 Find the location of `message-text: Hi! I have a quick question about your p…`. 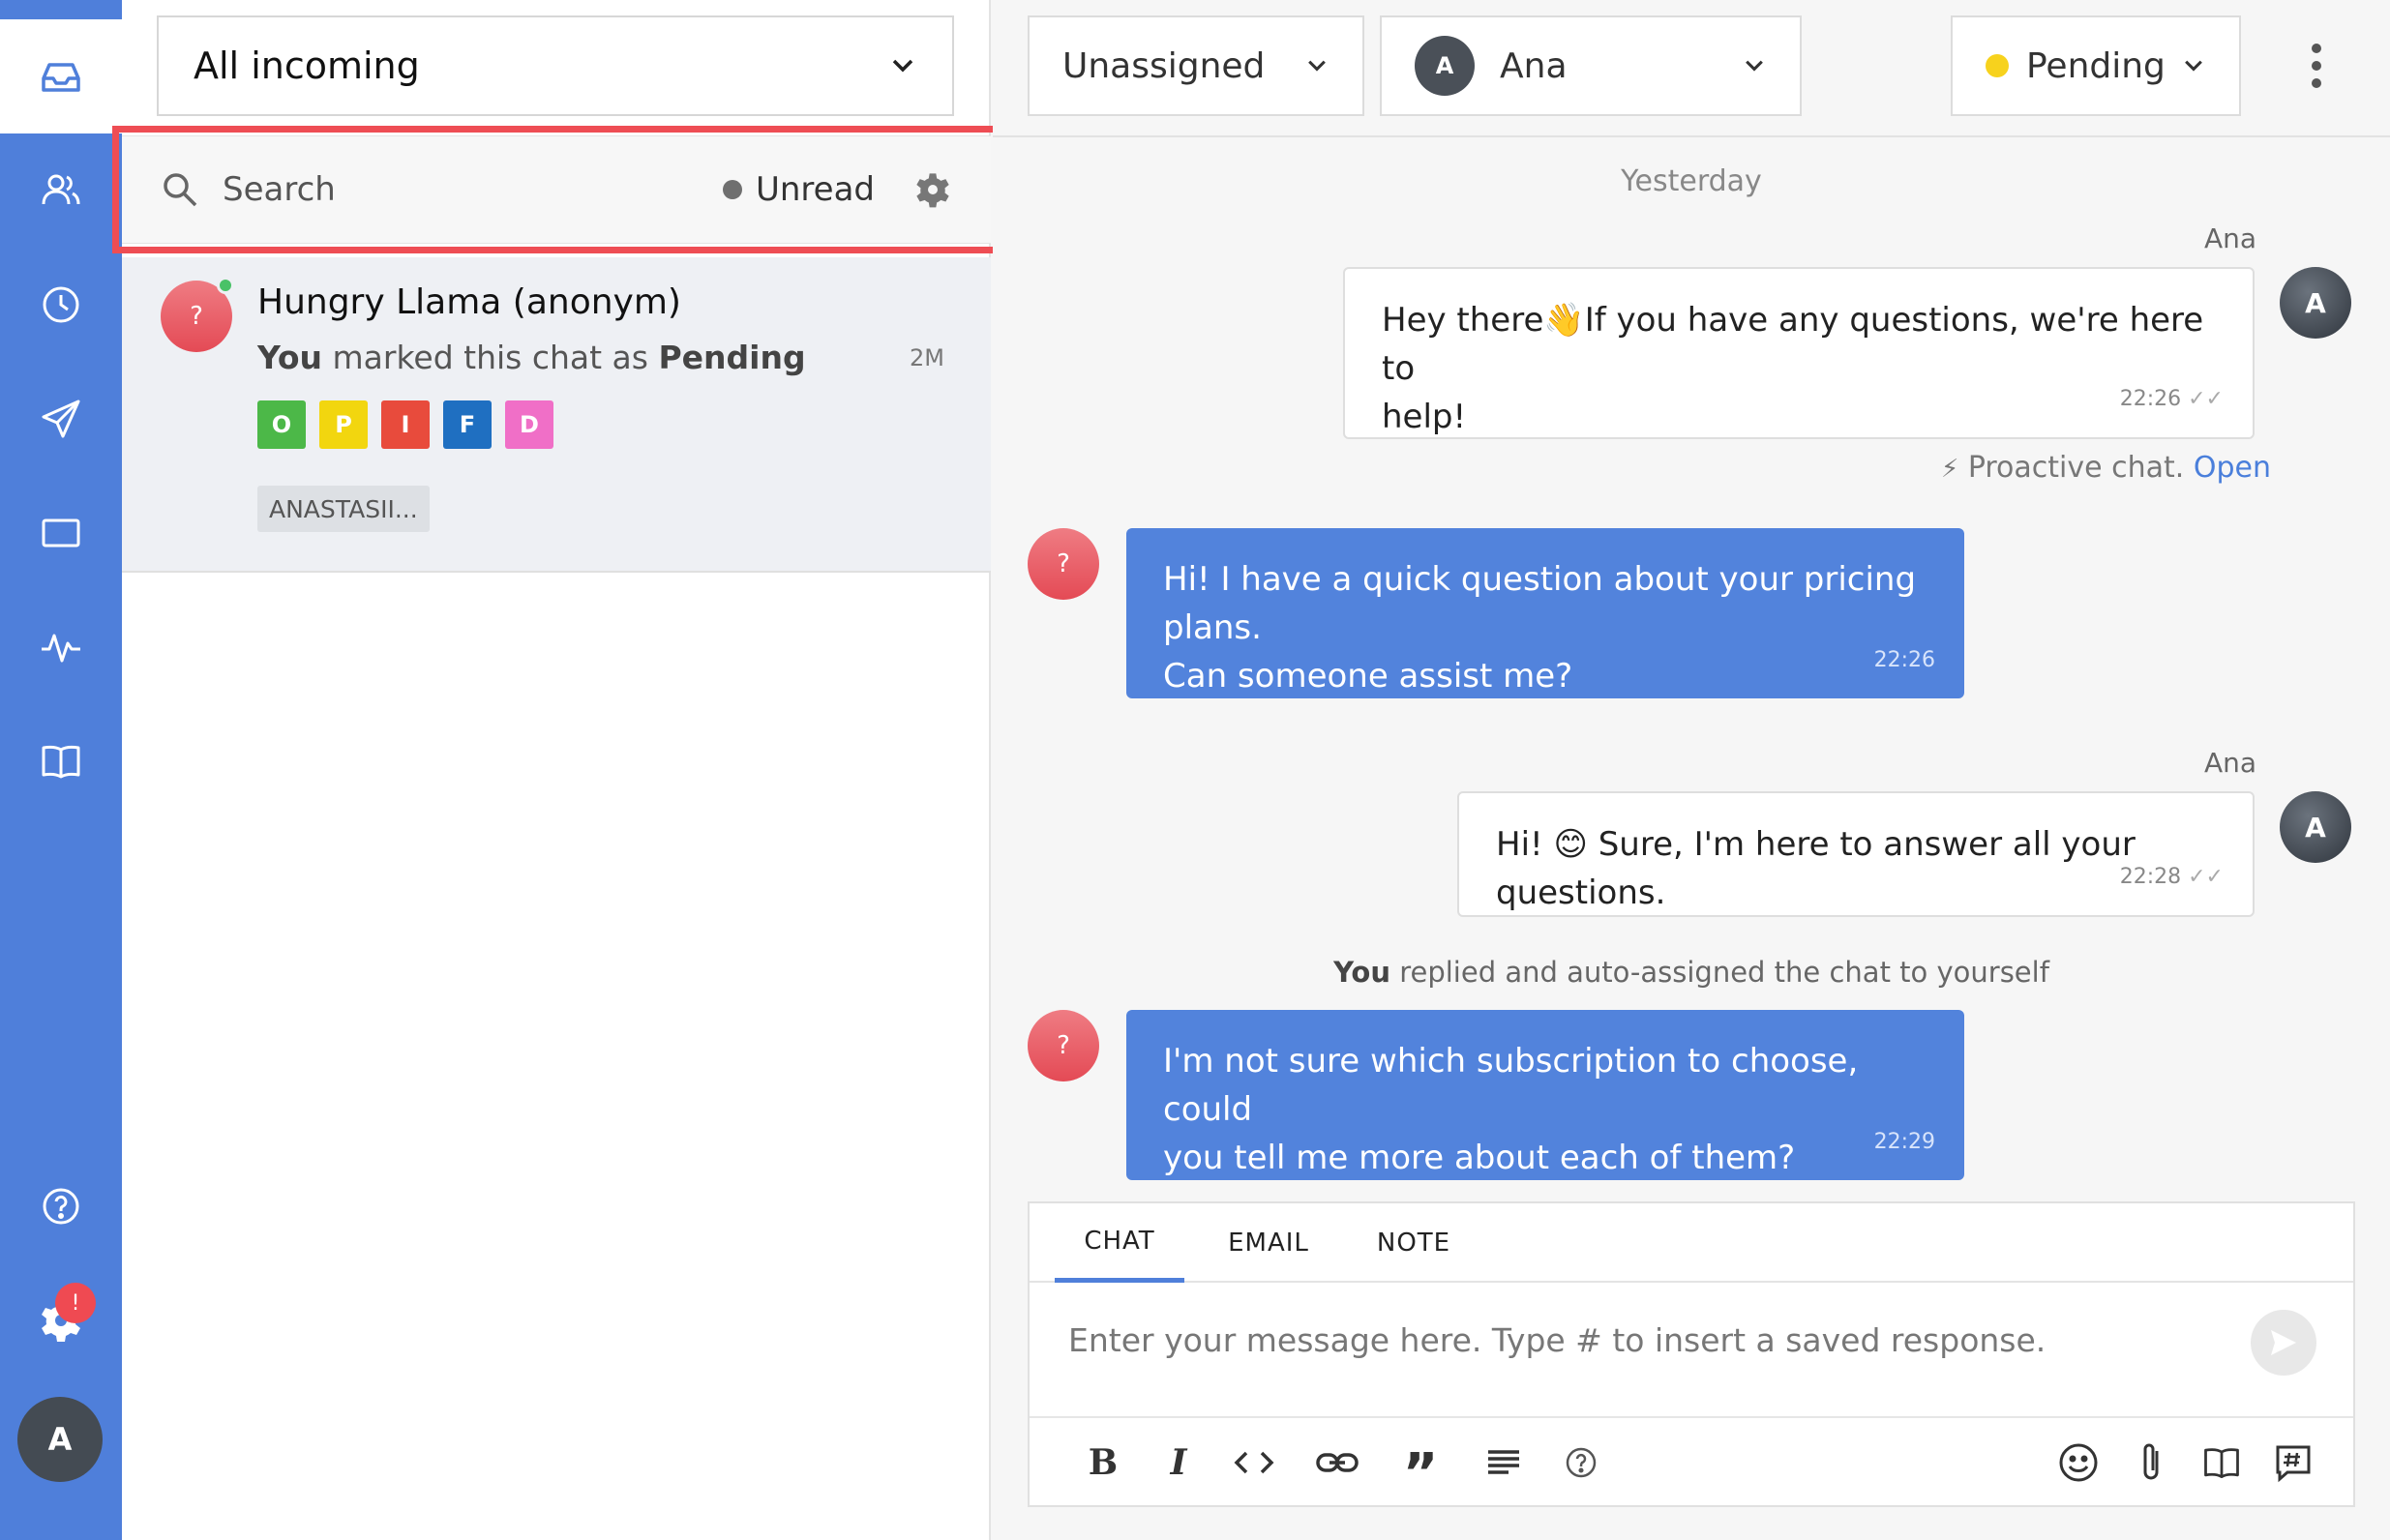

message-text: Hi! I have a quick question about your p… is located at coordinates (1540, 603).